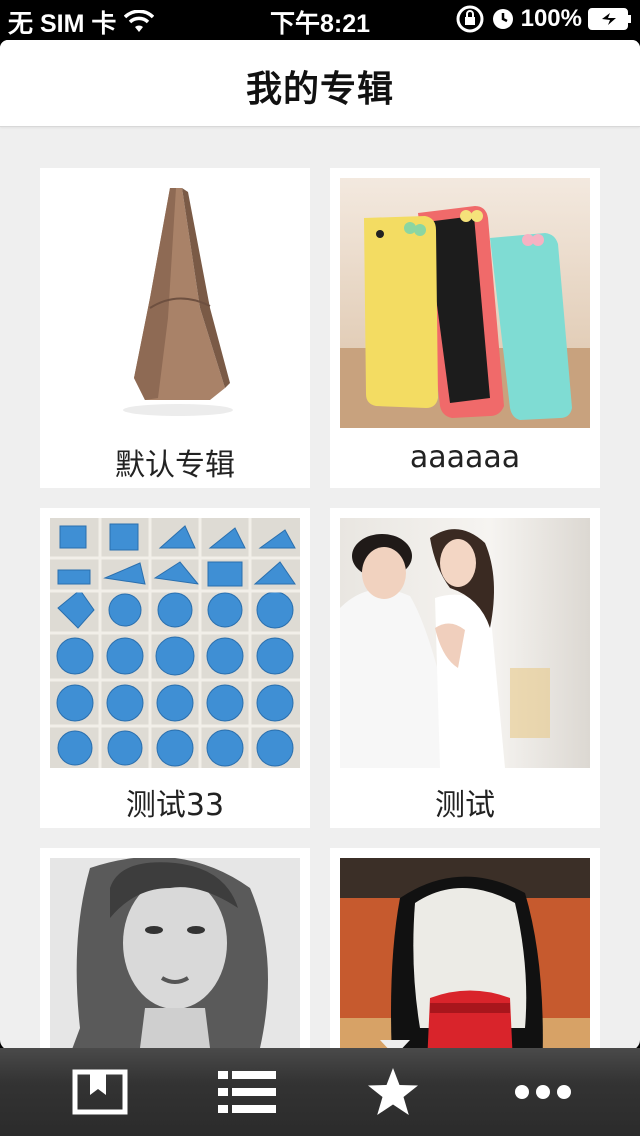 The image size is (640, 1136). I want to click on tab-favorites, so click(393, 1092).